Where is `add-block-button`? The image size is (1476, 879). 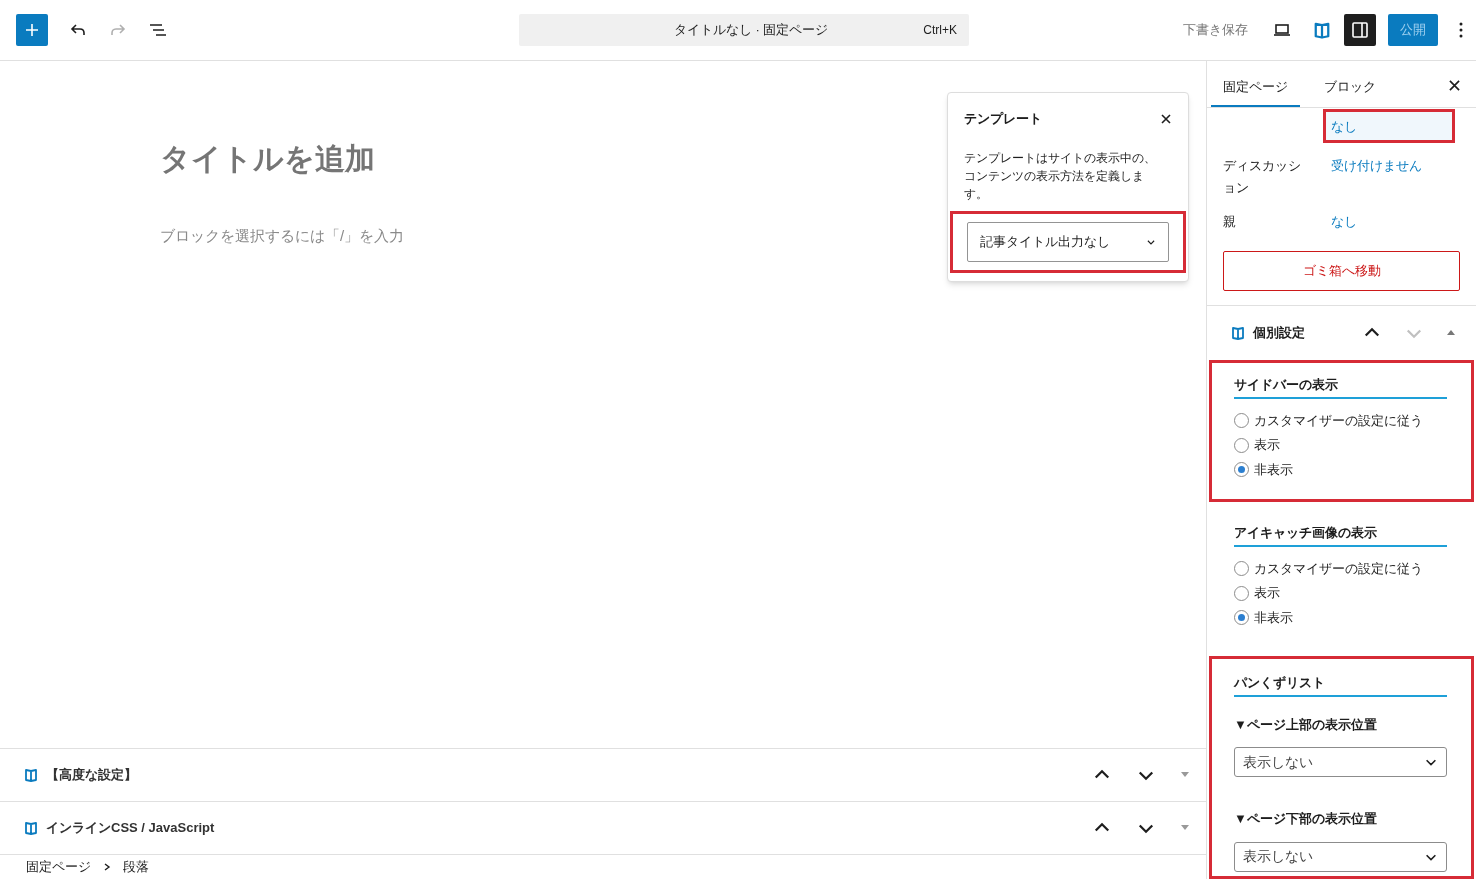
add-block-button is located at coordinates (32, 30).